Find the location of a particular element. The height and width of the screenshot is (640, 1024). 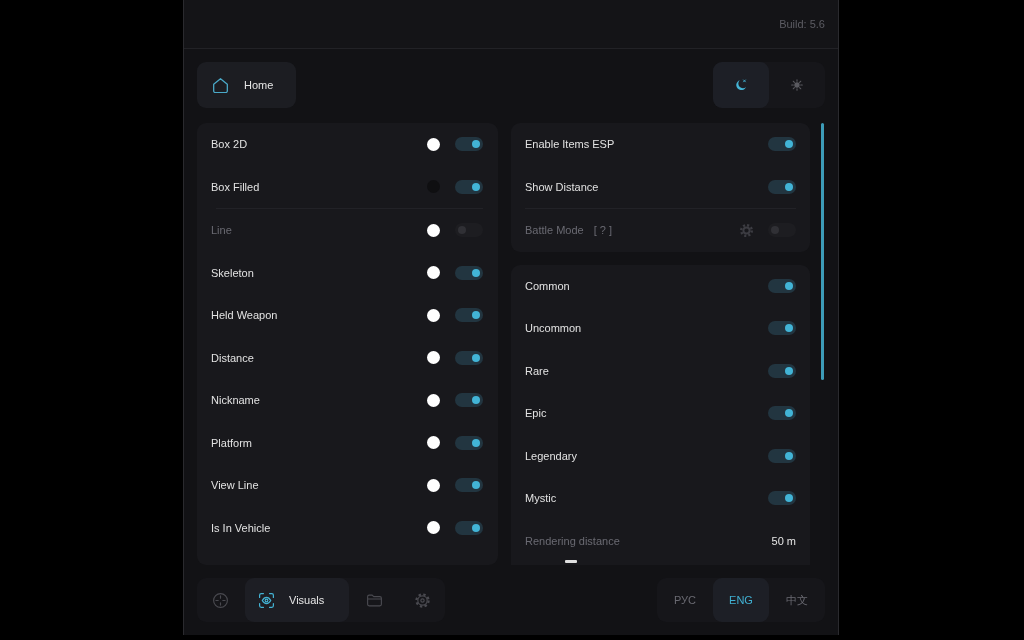

folder-icon is located at coordinates (374, 600).